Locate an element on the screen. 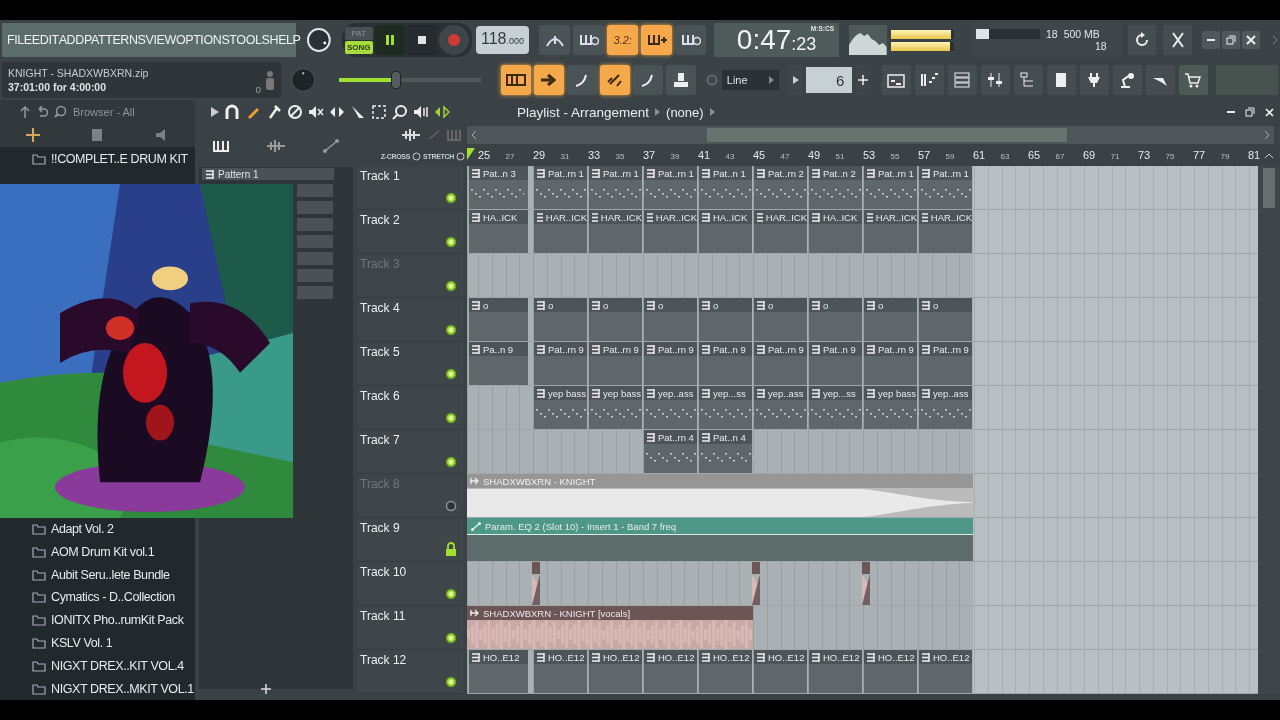 The height and width of the screenshot is (720, 1280). menu-item: PATTERNS is located at coordinates (114, 40).